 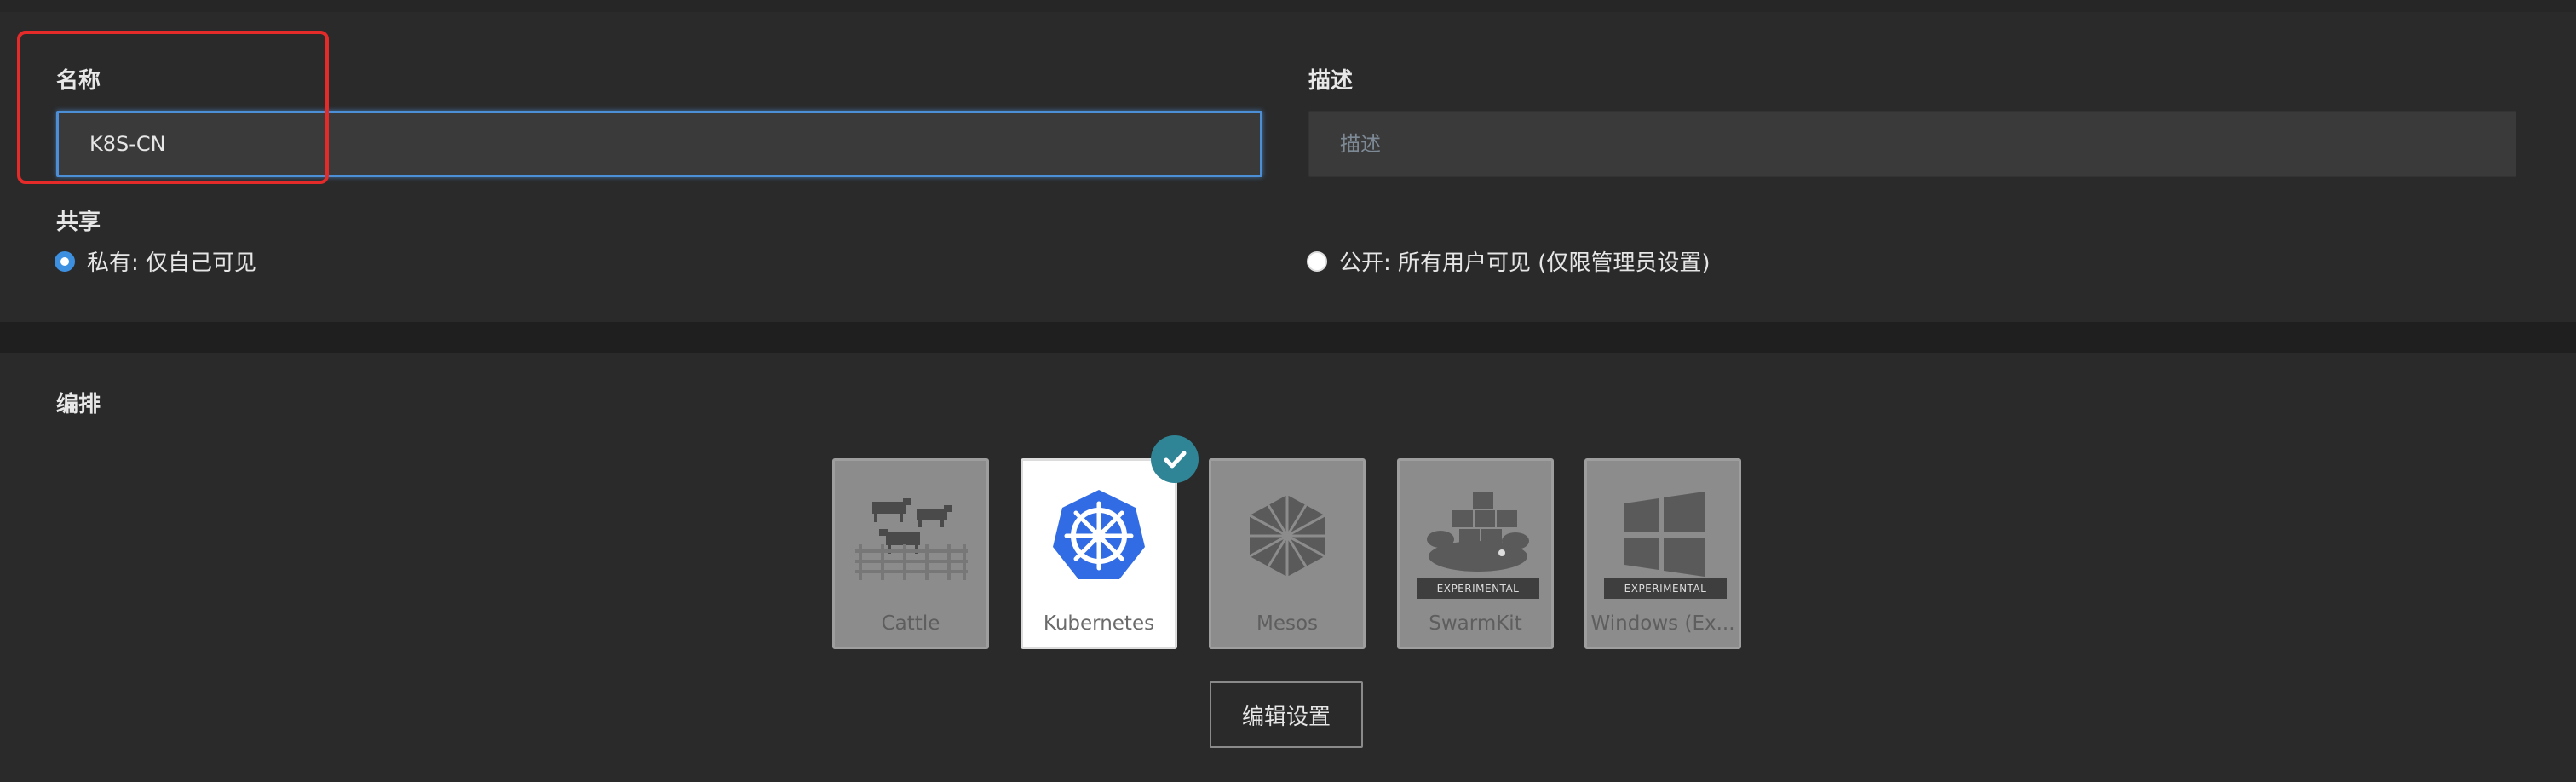 I want to click on cattle-icon, so click(x=912, y=539).